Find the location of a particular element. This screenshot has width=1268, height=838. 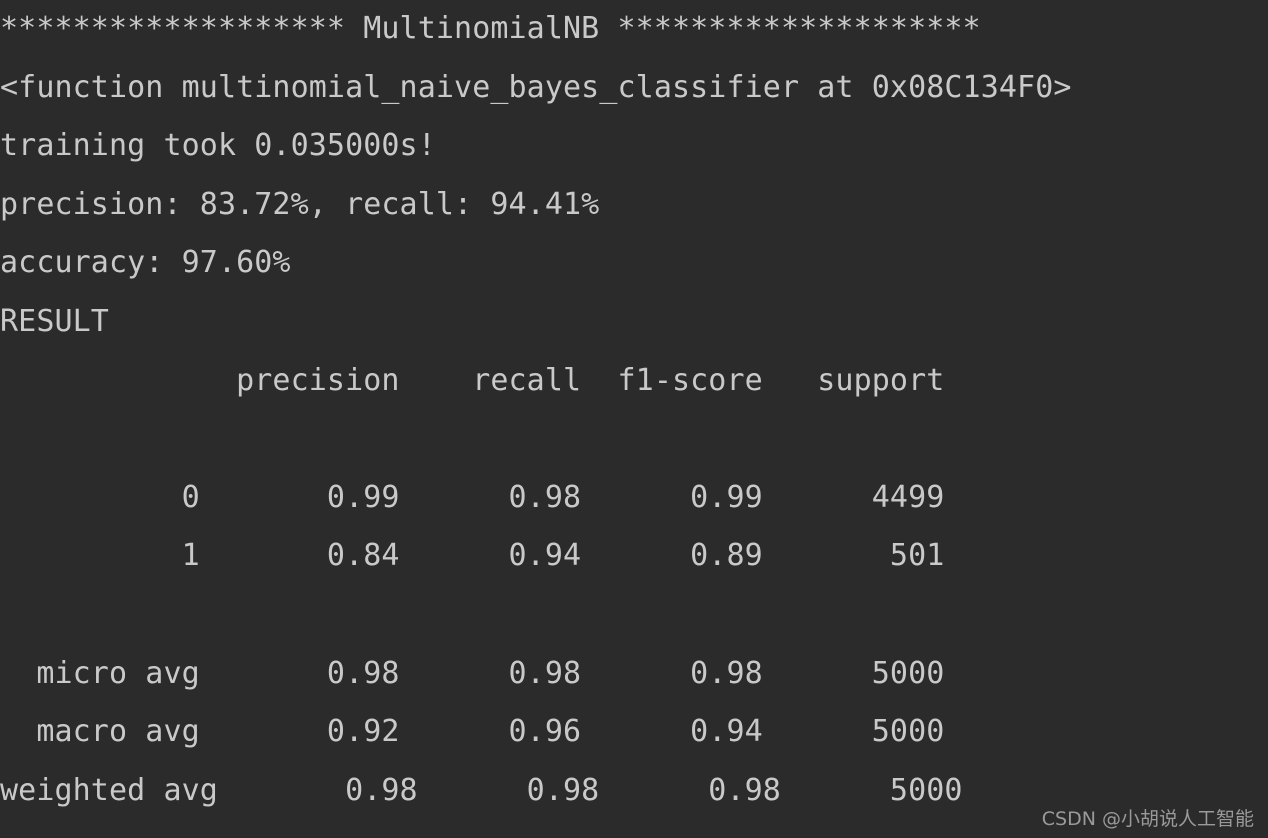

console-line-accuracy: accuracy: 97.60% is located at coordinates (145, 263).